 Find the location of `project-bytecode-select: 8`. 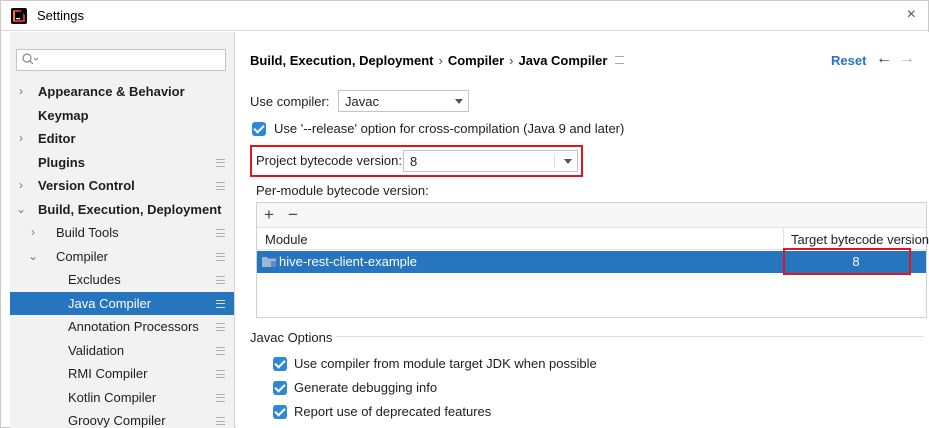

project-bytecode-select: 8 is located at coordinates (490, 161).